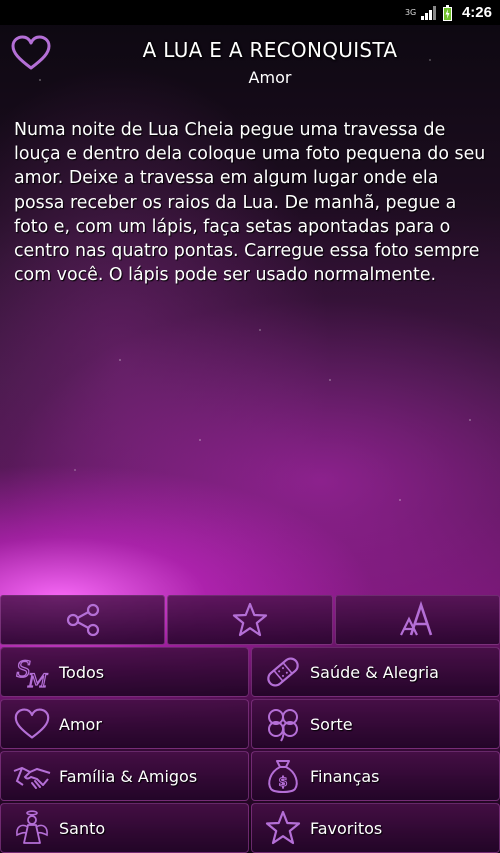  I want to click on status-icons: 3G 4:26, so click(448, 12).